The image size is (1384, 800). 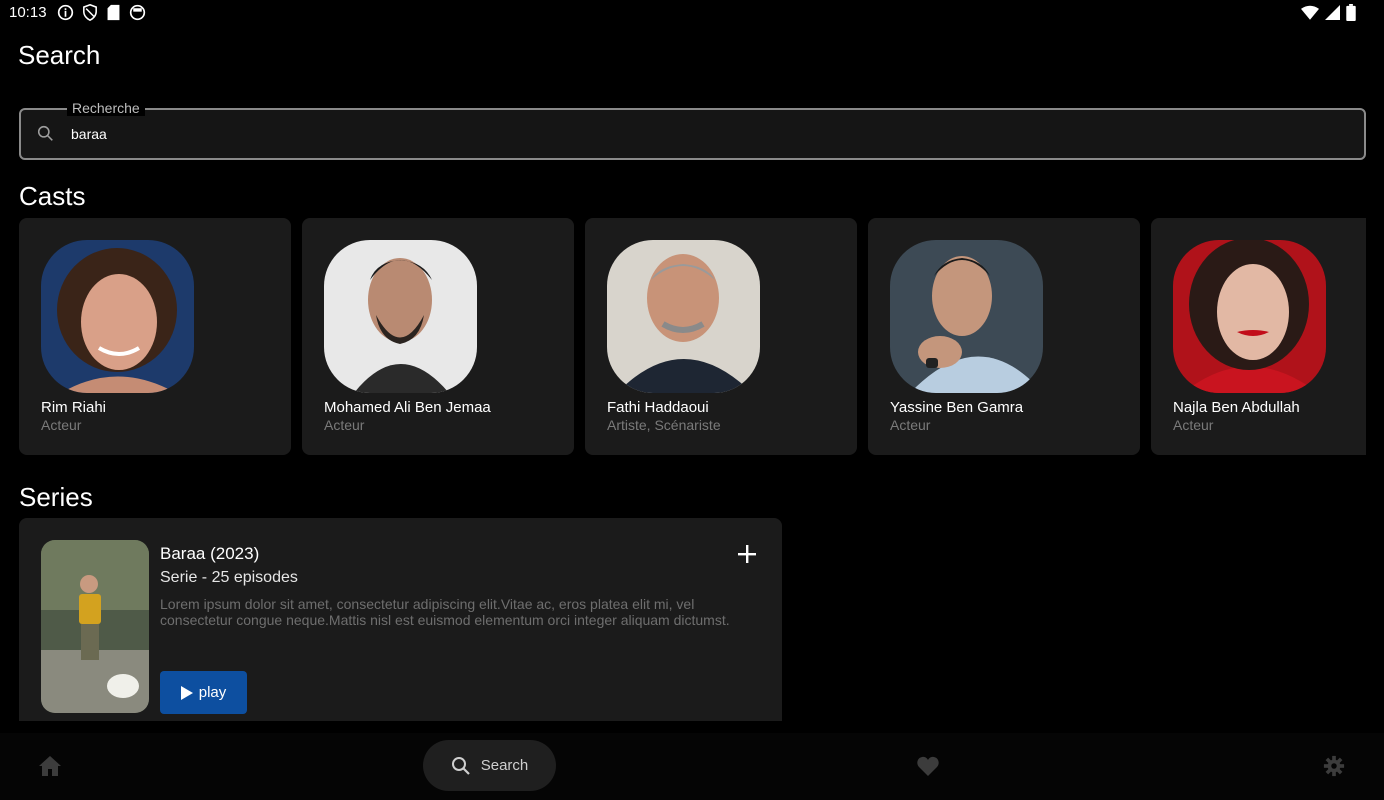 What do you see at coordinates (90, 12) in the screenshot?
I see `shield-icon` at bounding box center [90, 12].